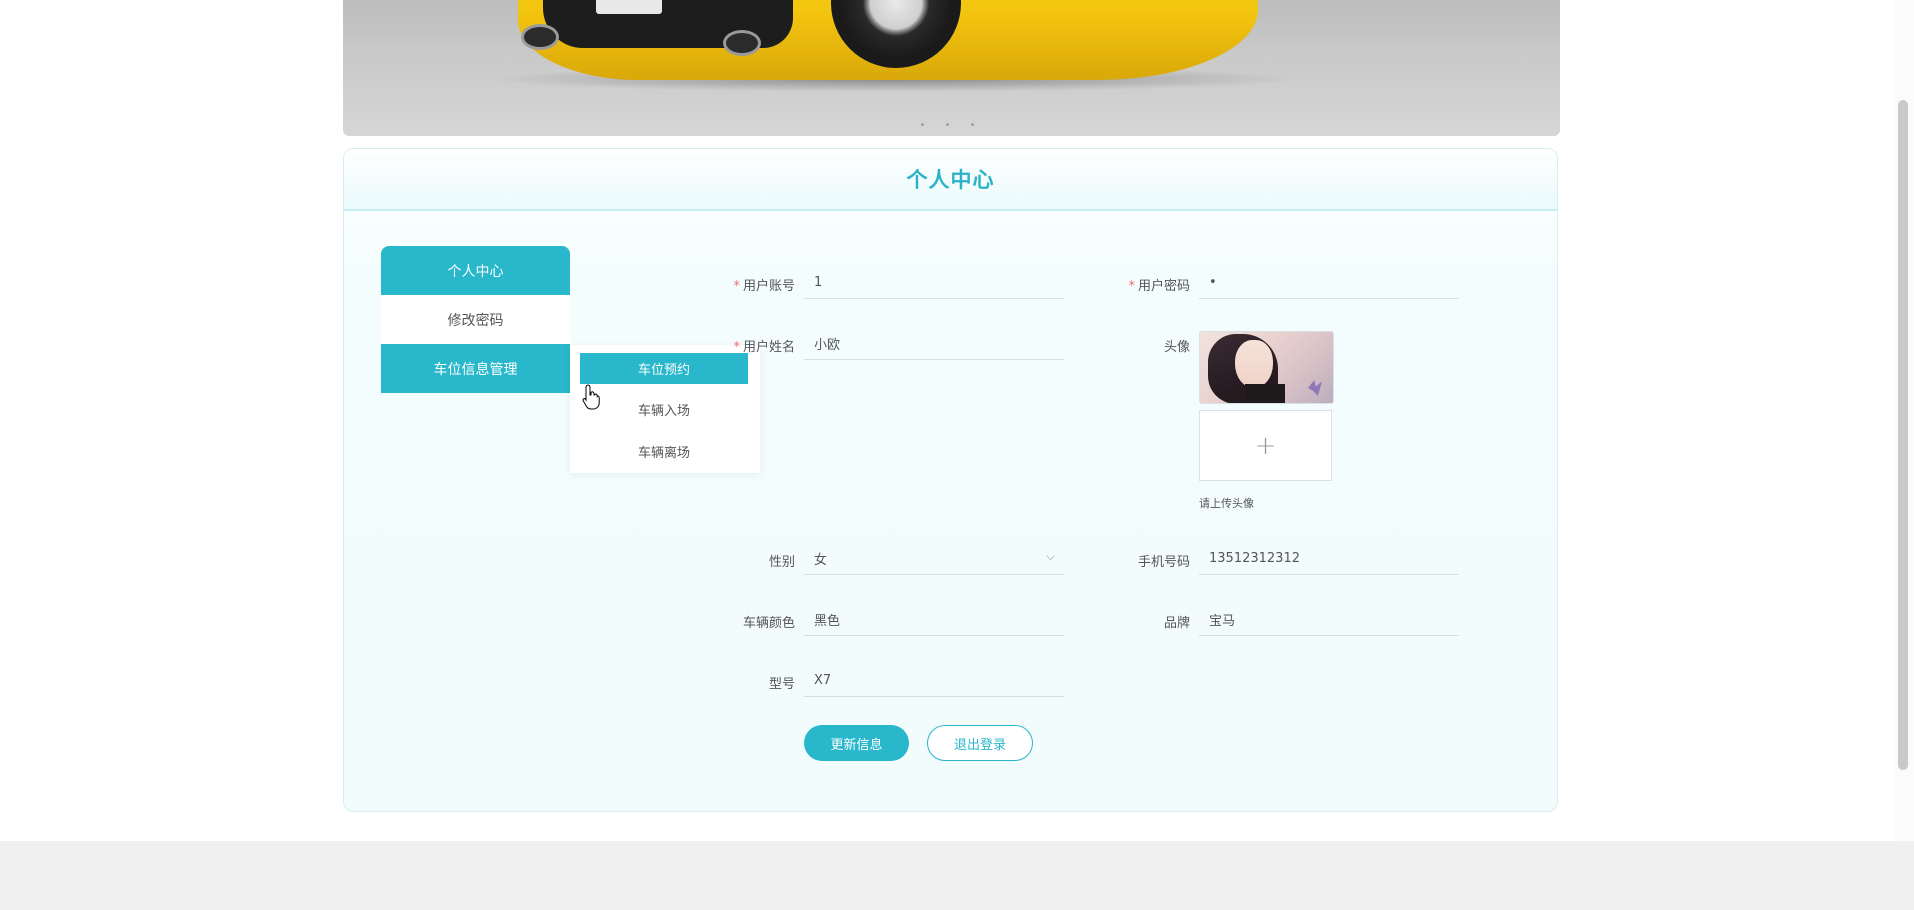  Describe the element at coordinates (1329, 619) in the screenshot. I see `brand-input` at that location.